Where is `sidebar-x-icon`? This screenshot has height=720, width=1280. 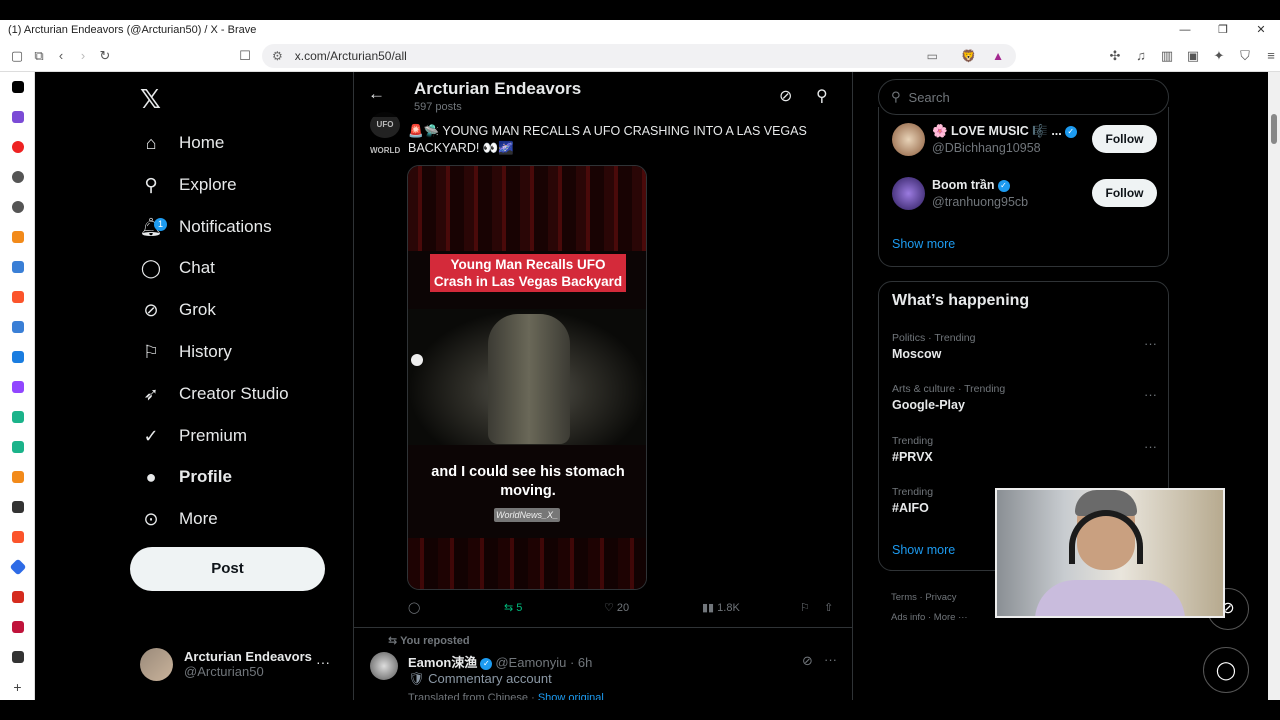
sidebar-x-icon is located at coordinates (17, 87).